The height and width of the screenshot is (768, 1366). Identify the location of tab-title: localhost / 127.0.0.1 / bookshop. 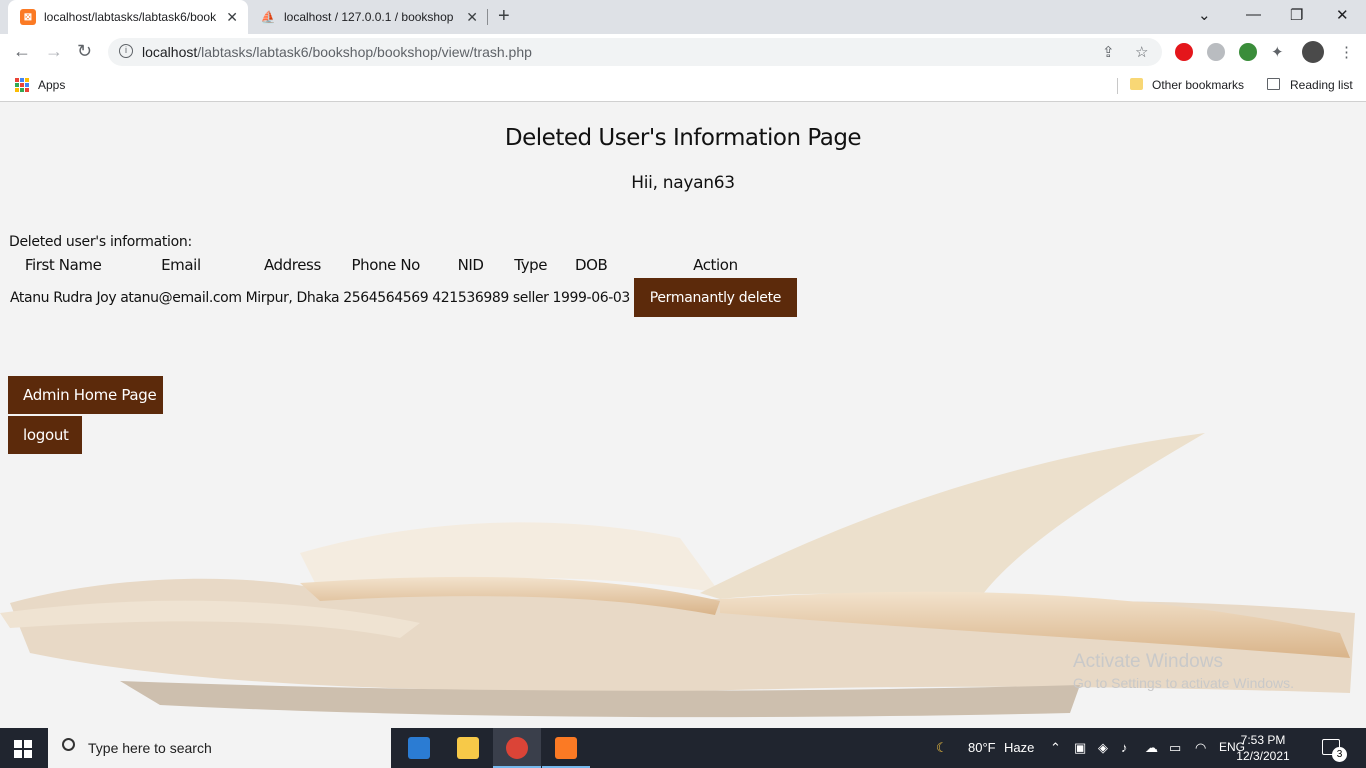
(369, 17).